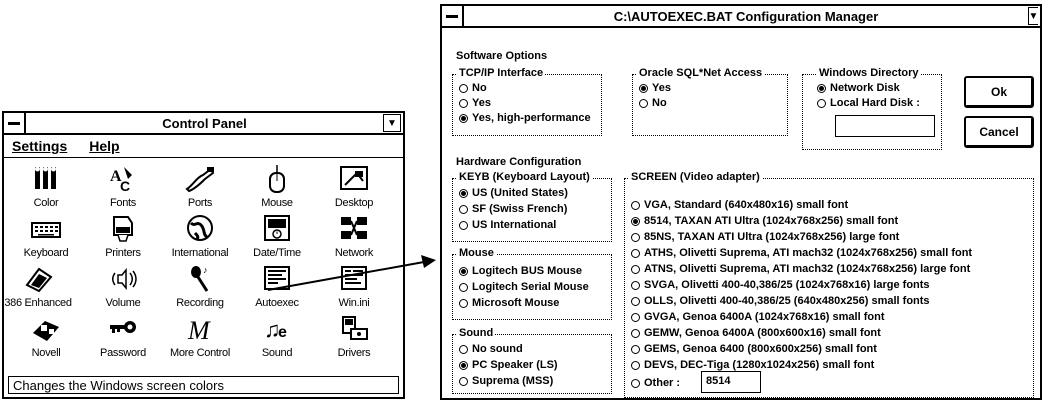 The width and height of the screenshot is (1044, 407). Describe the element at coordinates (200, 278) in the screenshot. I see `microphone-icon: ♪` at that location.